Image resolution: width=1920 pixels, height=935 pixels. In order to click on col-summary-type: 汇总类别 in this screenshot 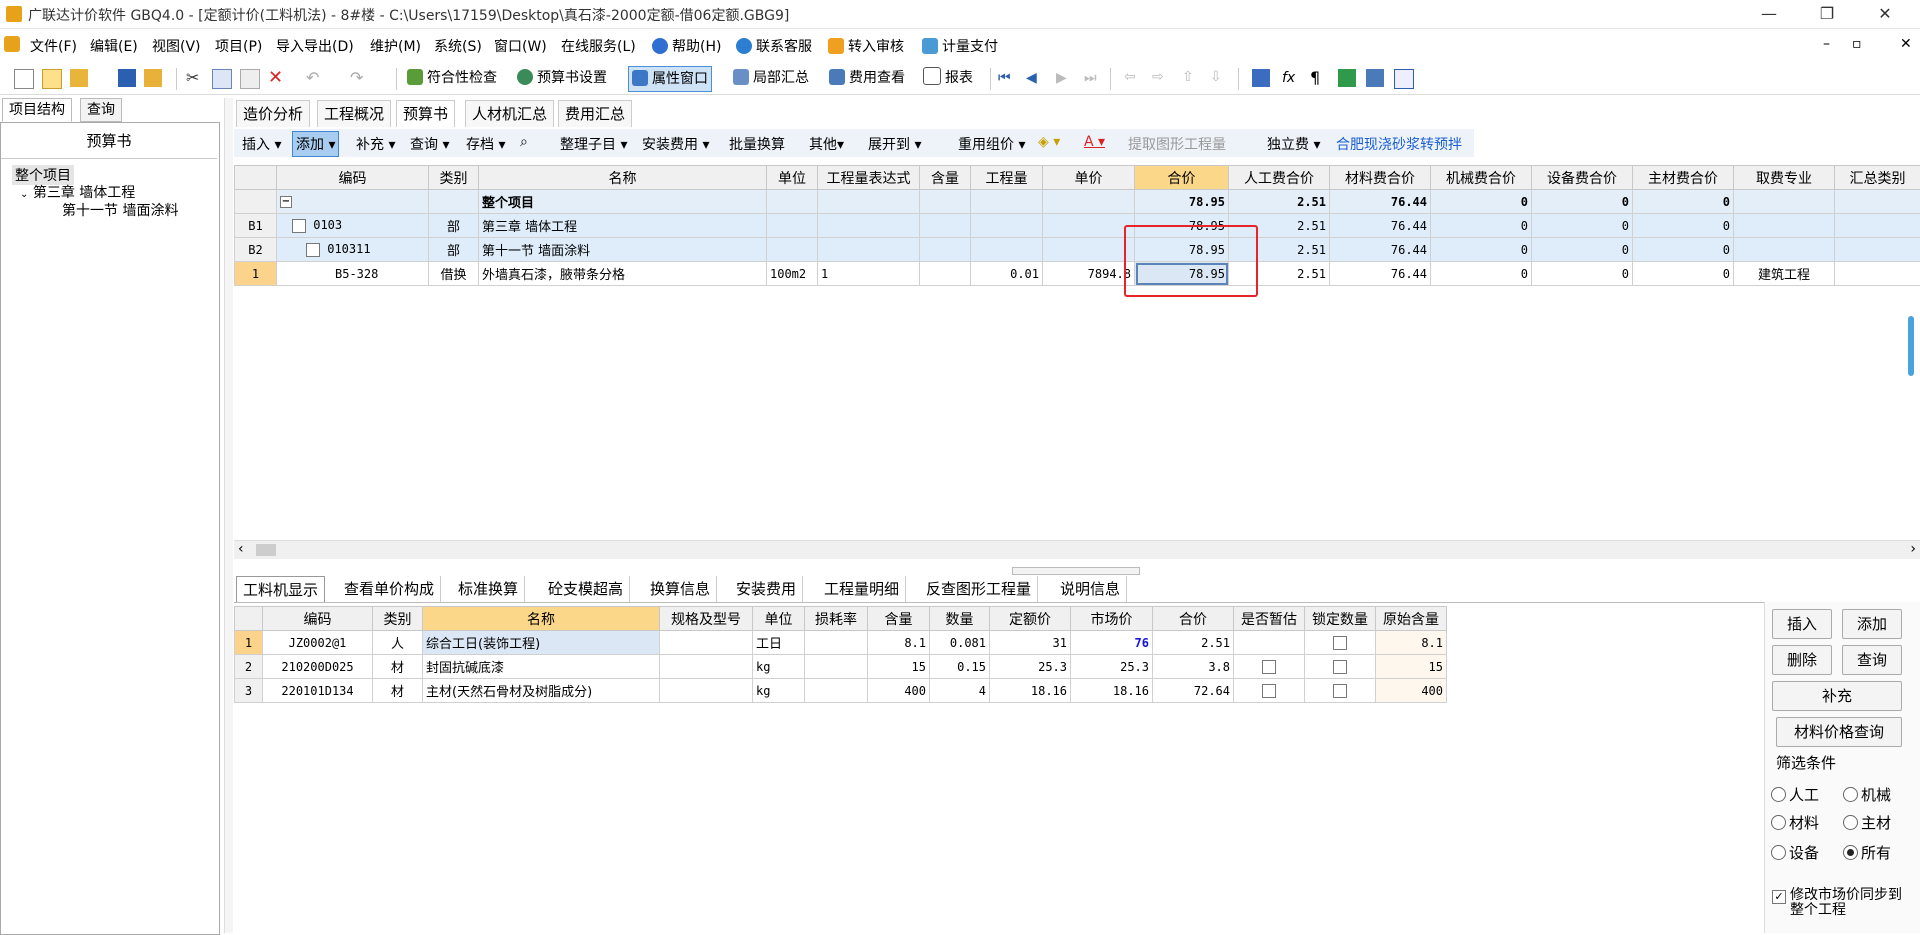, I will do `click(1877, 178)`.